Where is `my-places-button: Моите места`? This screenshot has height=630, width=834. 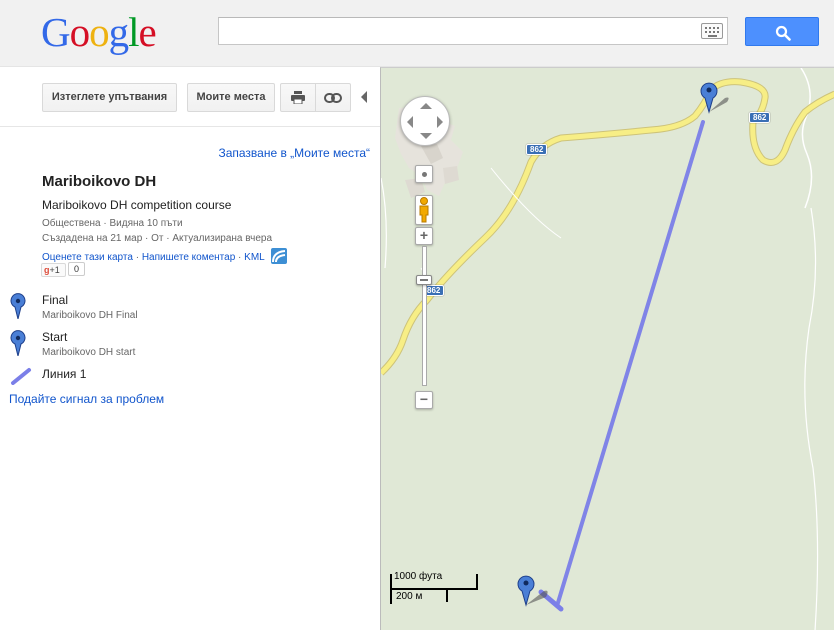 my-places-button: Моите места is located at coordinates (231, 97).